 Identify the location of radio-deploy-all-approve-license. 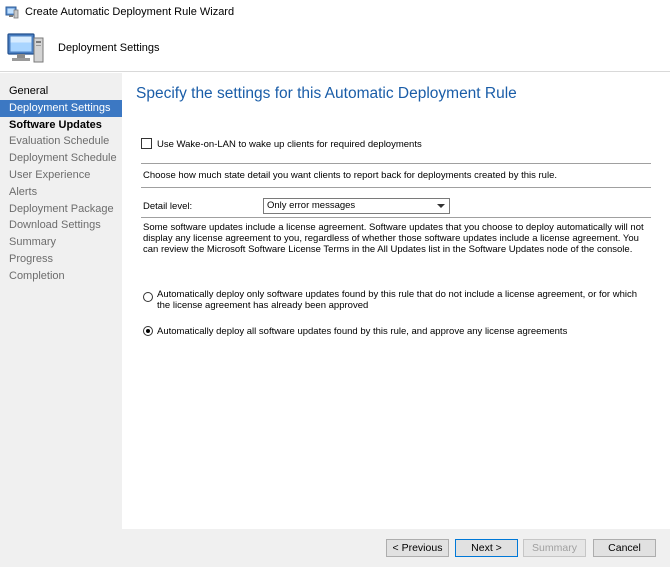
(148, 331).